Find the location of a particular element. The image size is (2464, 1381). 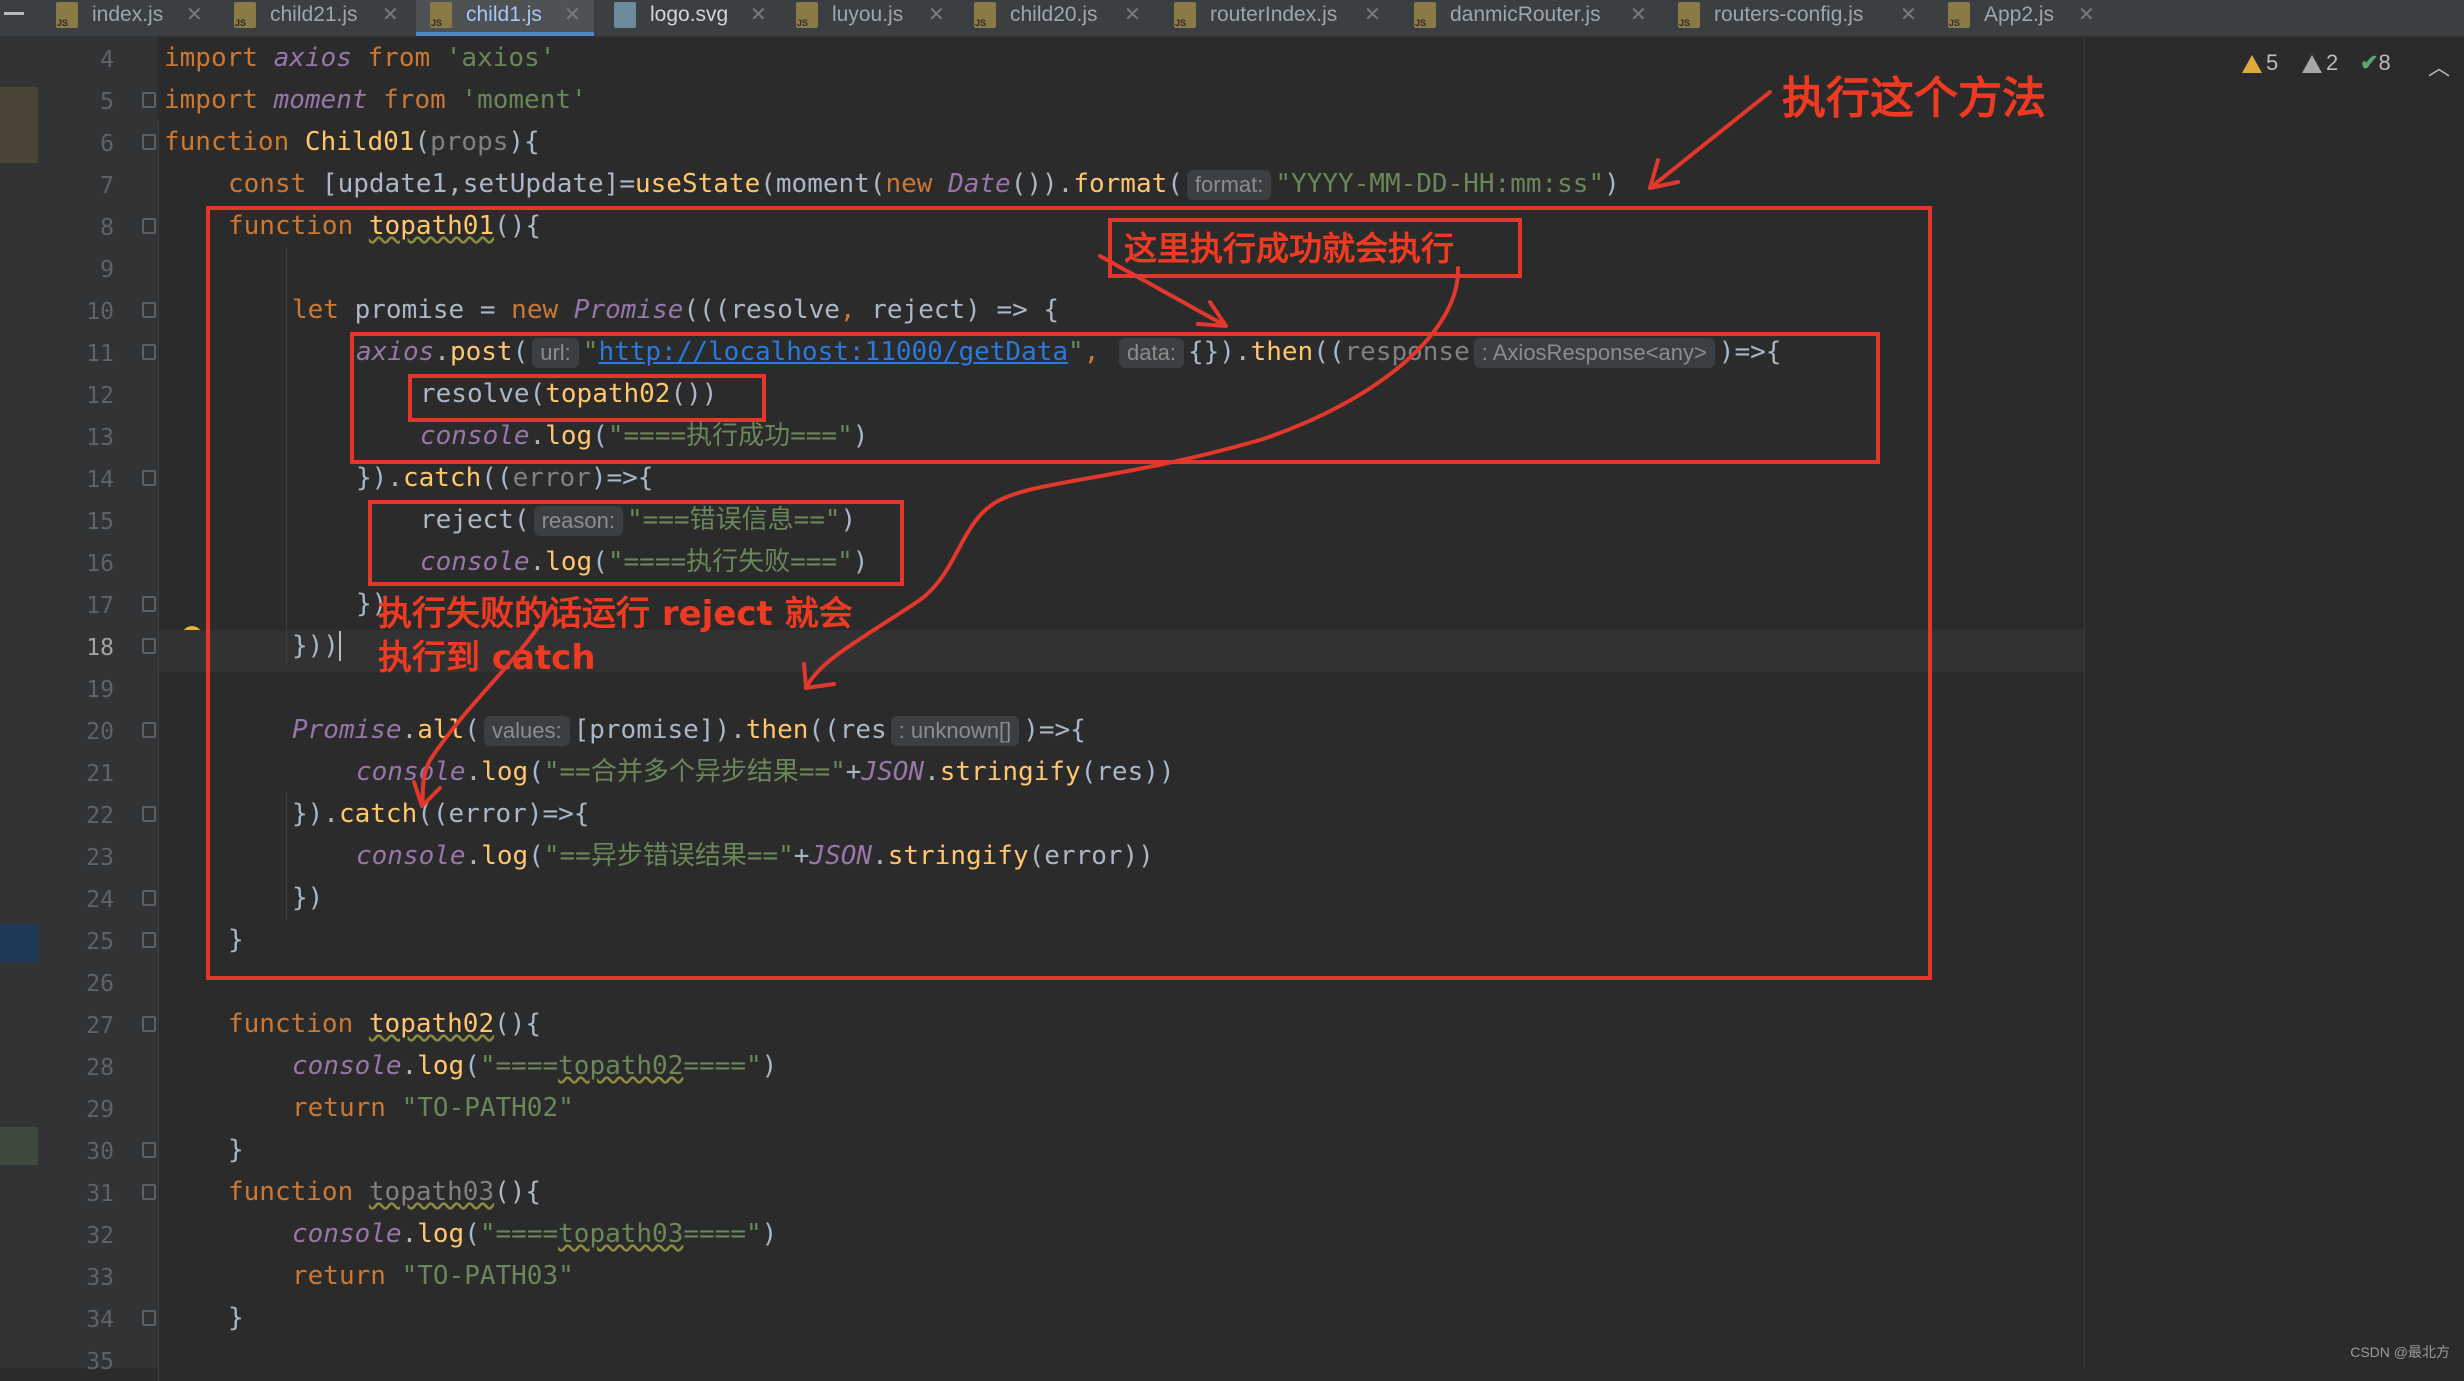

line-number: 27 is located at coordinates (100, 1026).